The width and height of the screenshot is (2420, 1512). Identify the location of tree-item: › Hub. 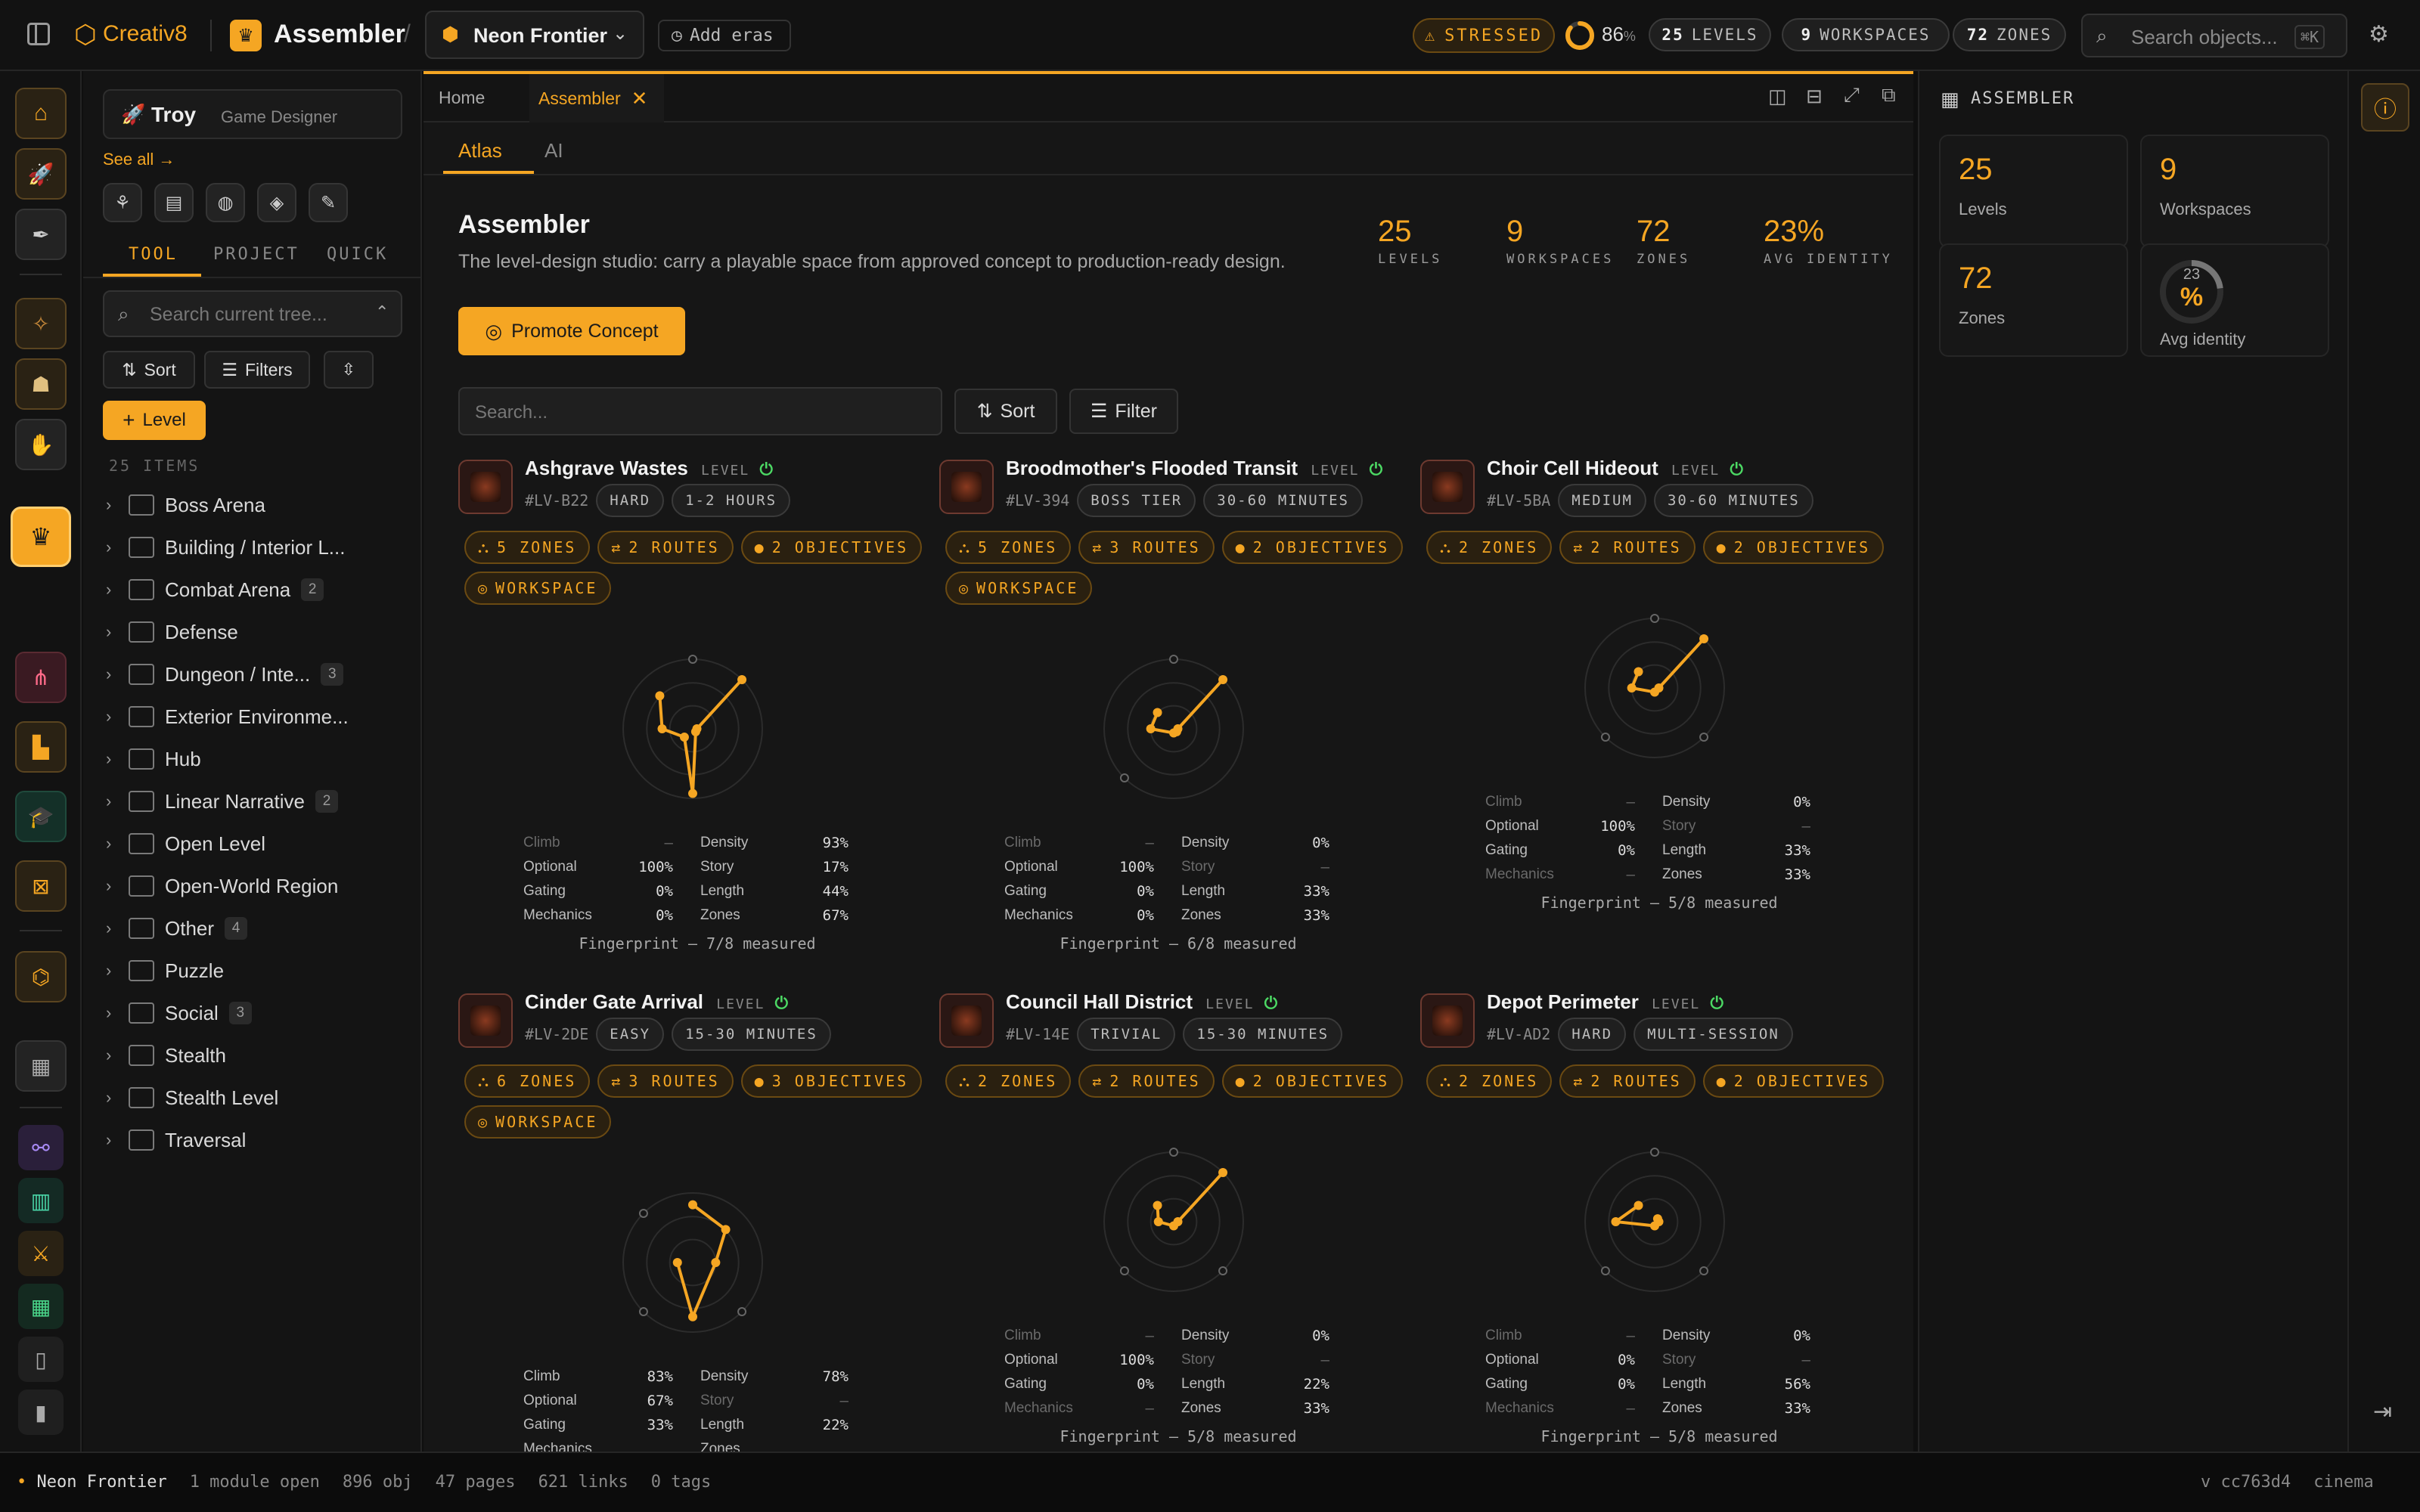
(257, 759).